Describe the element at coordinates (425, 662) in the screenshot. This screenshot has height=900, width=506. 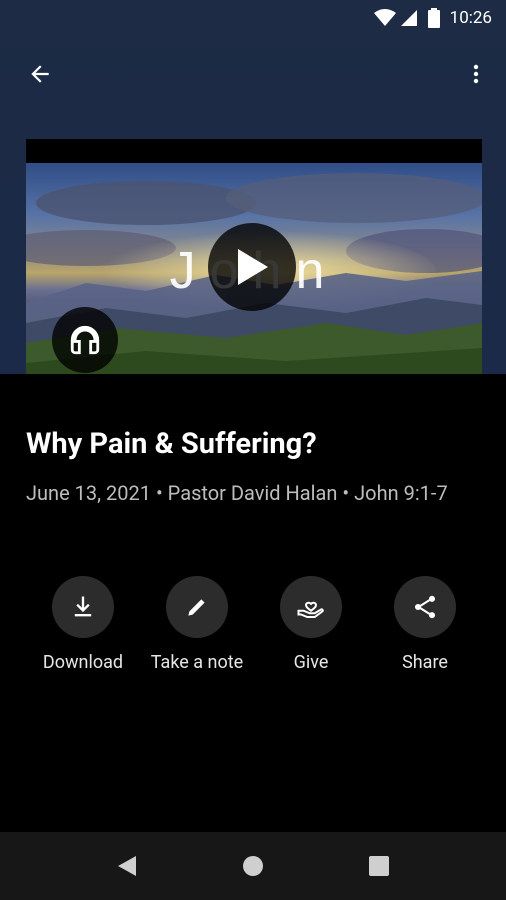
I see `share-label: Share` at that location.